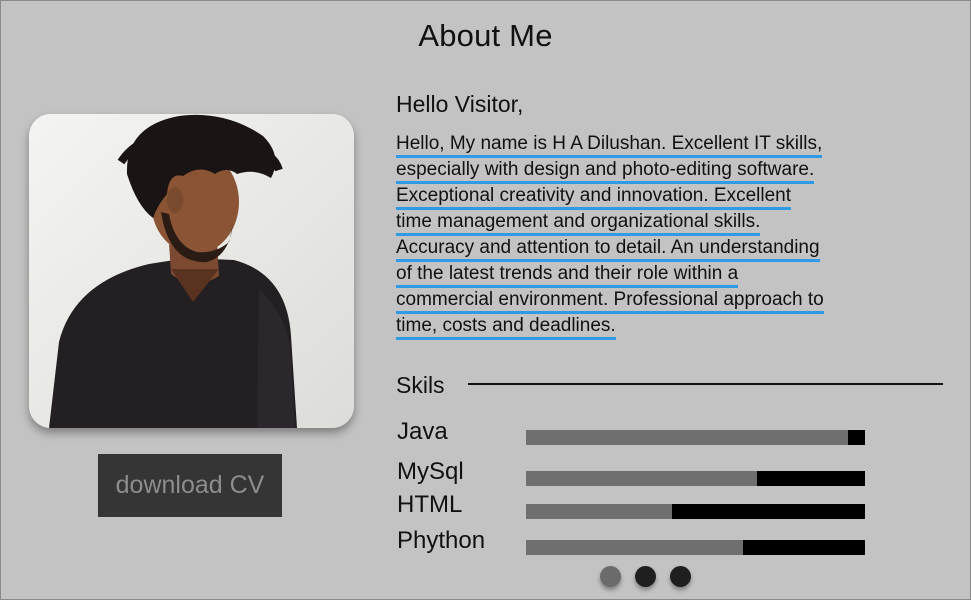  What do you see at coordinates (705, 384) in the screenshot?
I see `skills-divider` at bounding box center [705, 384].